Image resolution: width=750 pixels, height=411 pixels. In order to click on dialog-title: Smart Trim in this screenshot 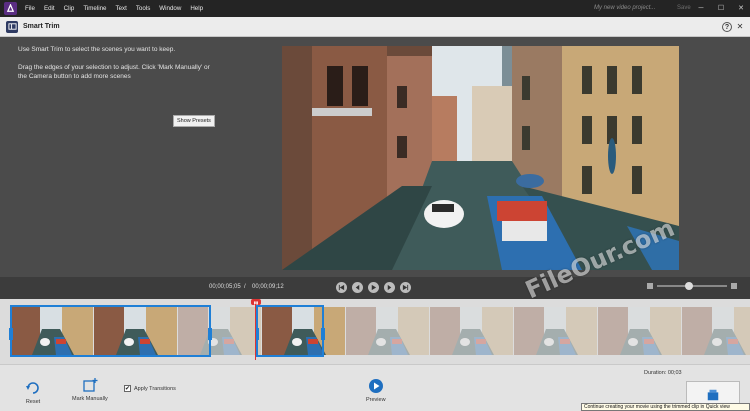, I will do `click(41, 26)`.